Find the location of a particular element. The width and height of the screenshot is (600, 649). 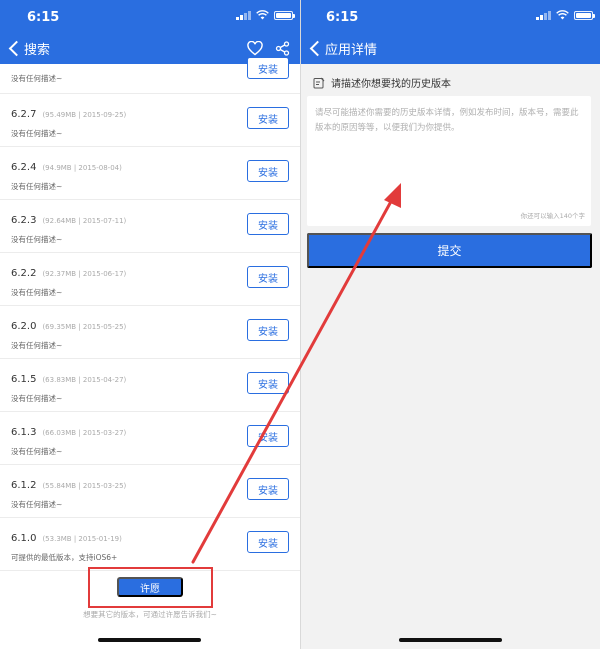

version-line: 6.1.5 (63.83MB | 2015-04-27) is located at coordinates (68, 379).